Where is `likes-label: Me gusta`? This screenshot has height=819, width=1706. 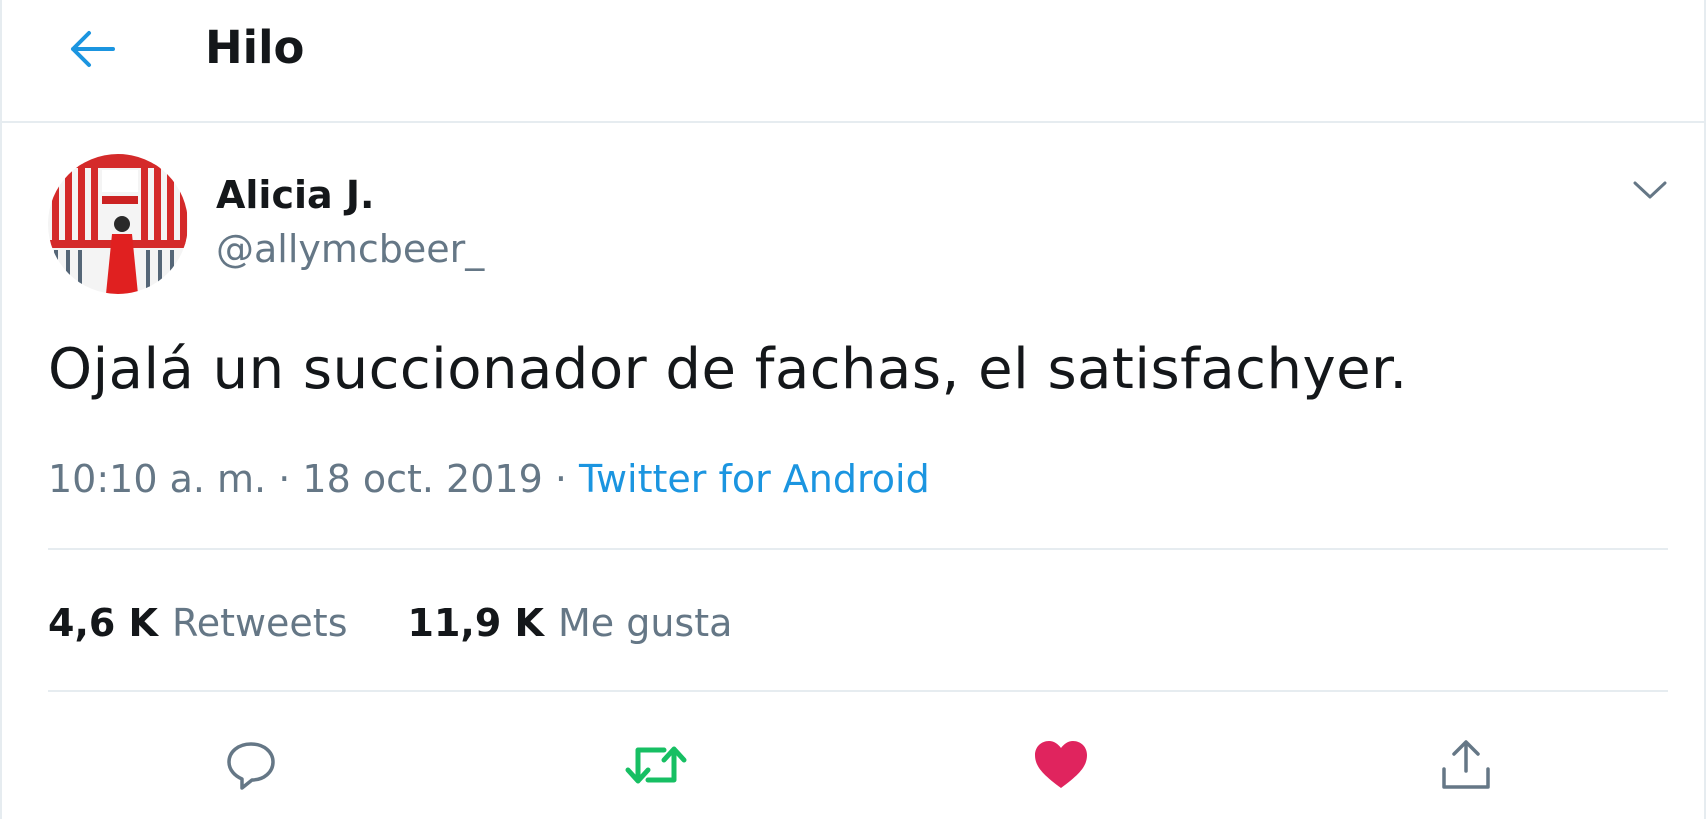 likes-label: Me gusta is located at coordinates (645, 623).